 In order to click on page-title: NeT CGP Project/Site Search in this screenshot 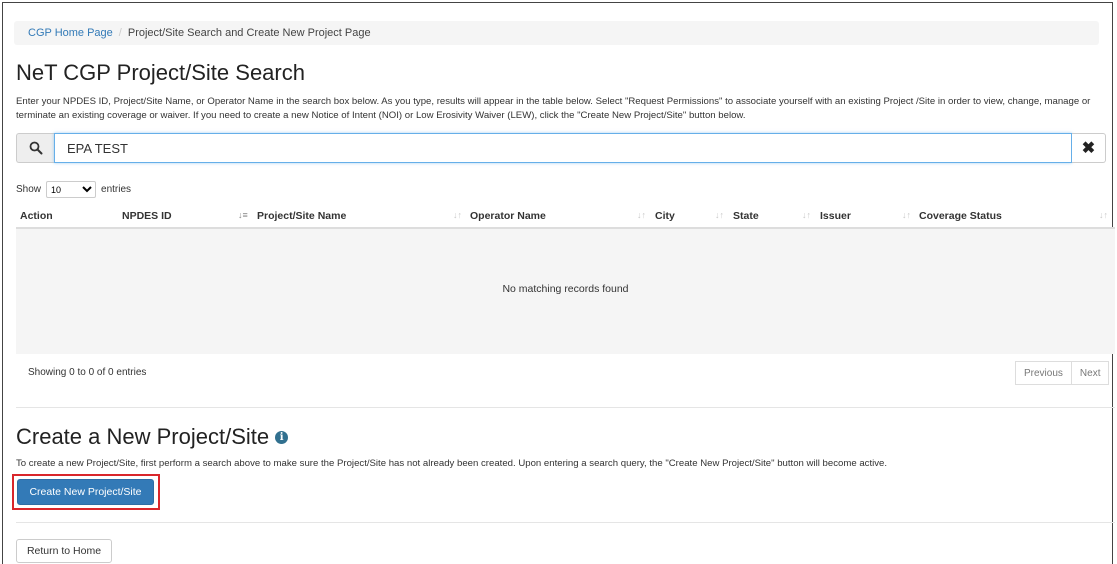, I will do `click(160, 72)`.